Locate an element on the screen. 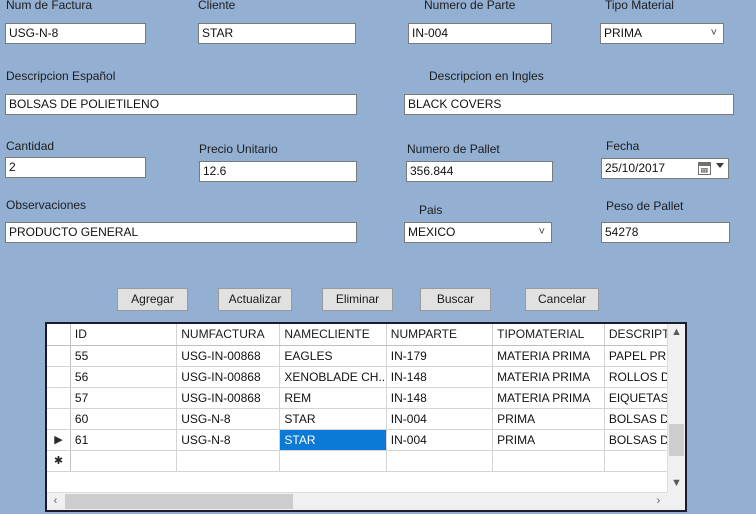  numero-pallet-input: 356.844 is located at coordinates (479, 171).